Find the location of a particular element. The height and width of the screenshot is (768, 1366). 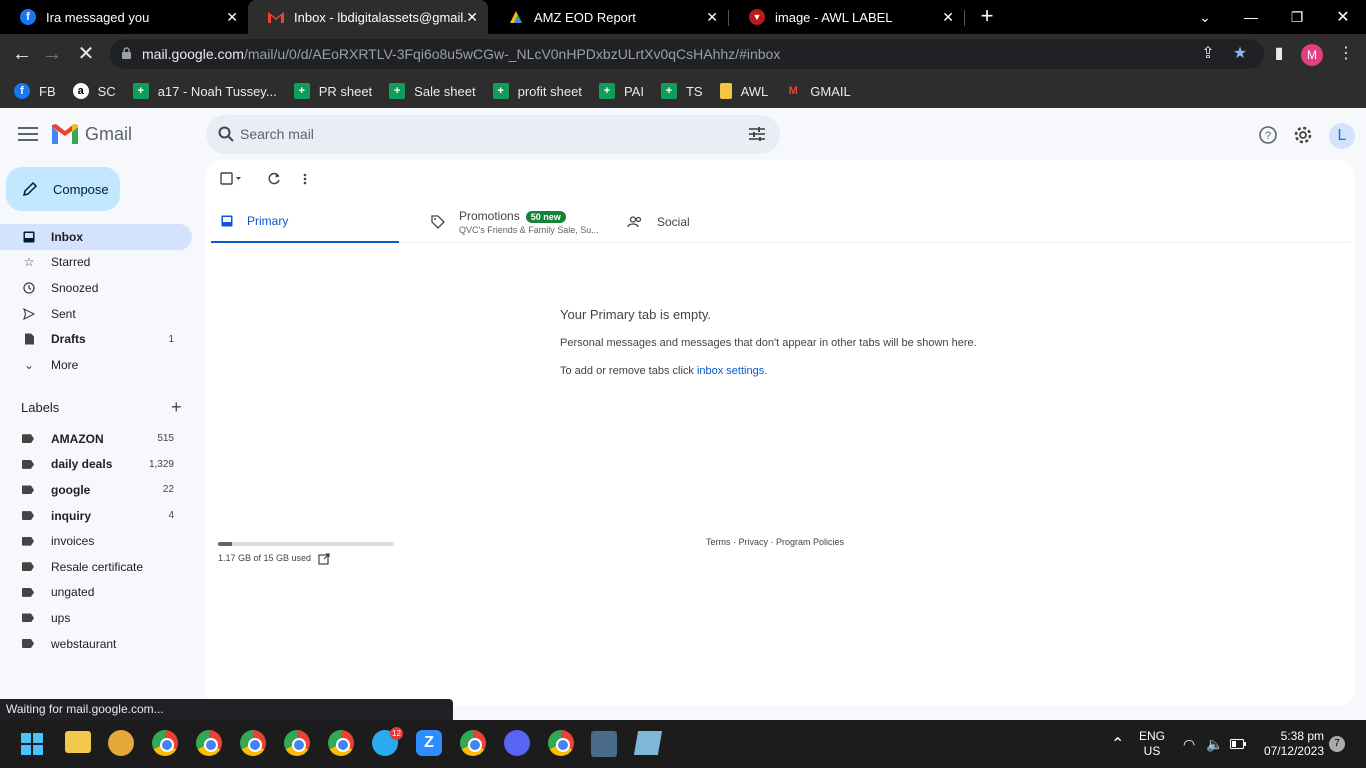

storage-usage-bar is located at coordinates (306, 544).